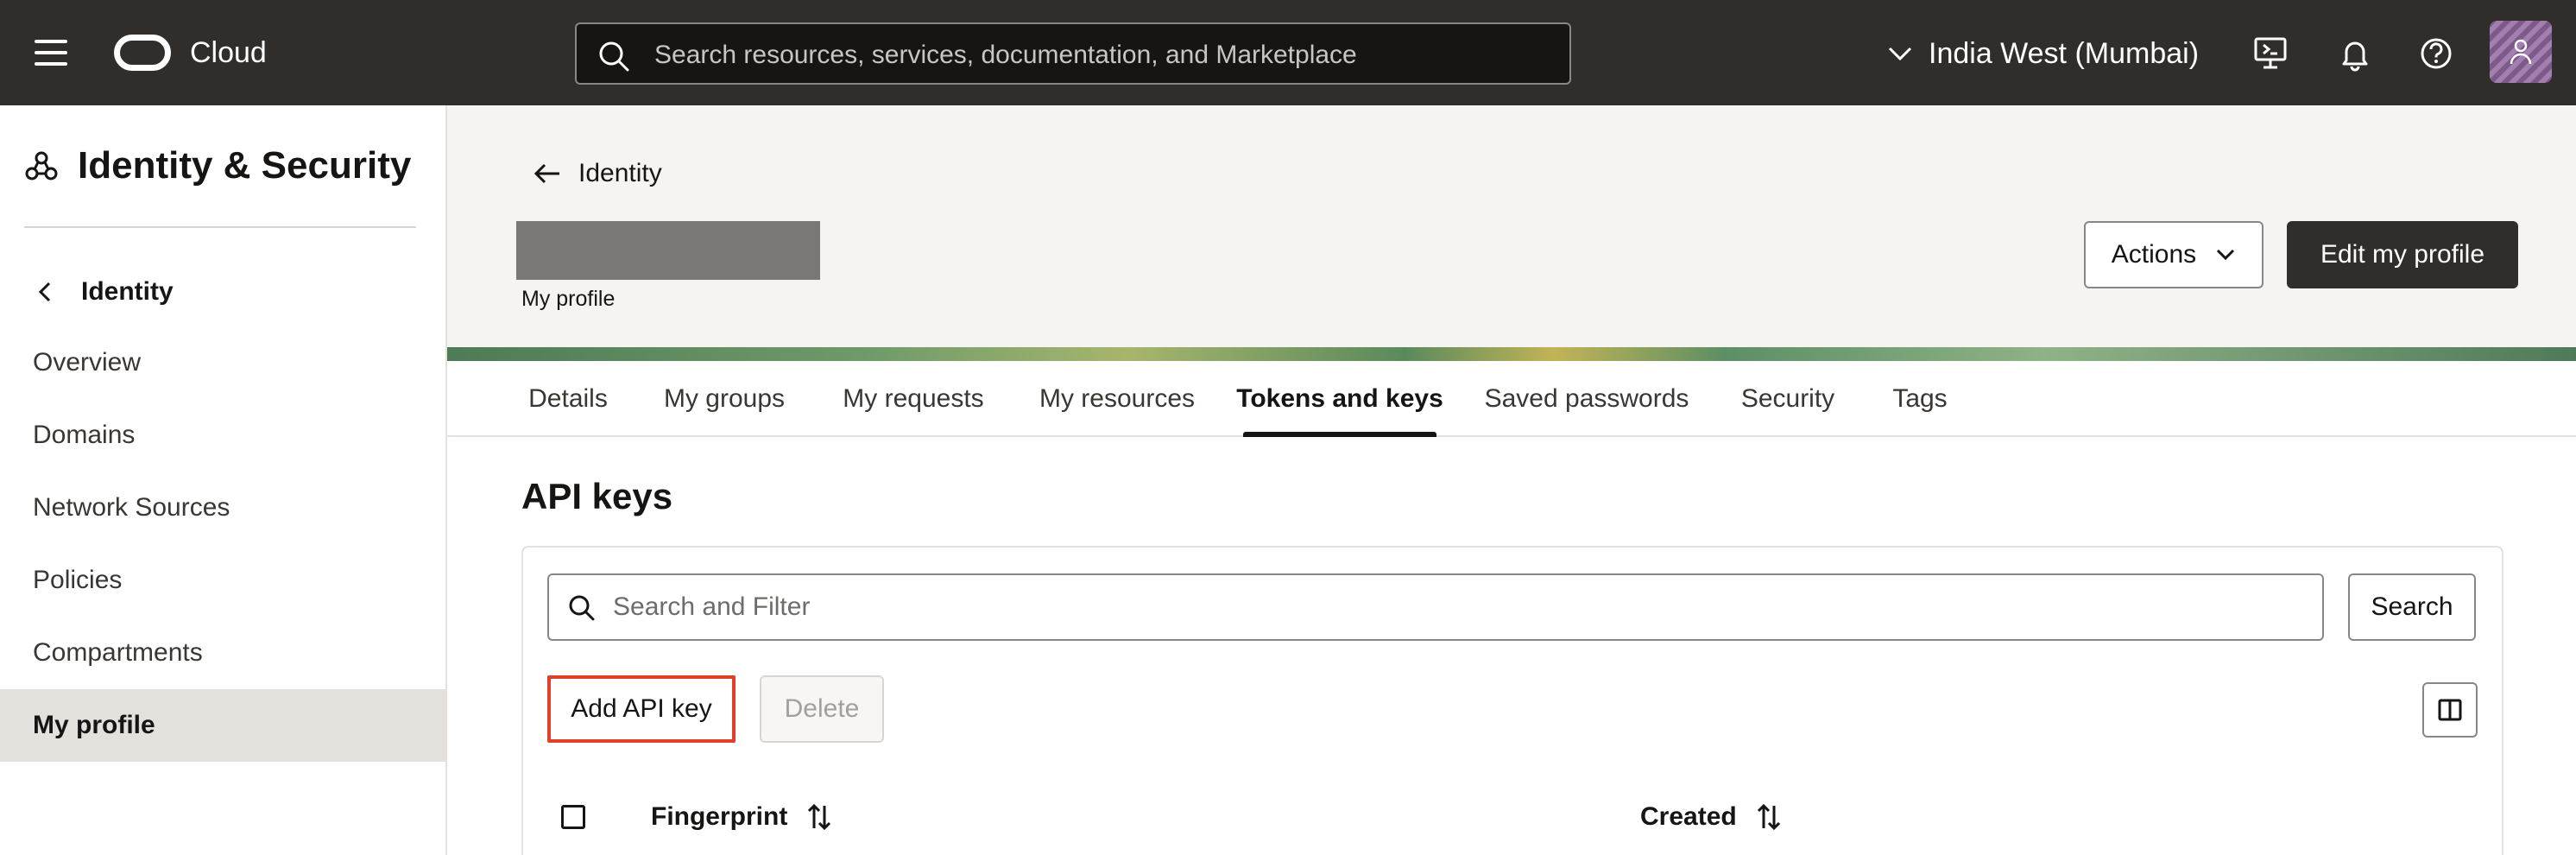  Describe the element at coordinates (712, 606) in the screenshot. I see `filter-placeholder: Search and Filter` at that location.